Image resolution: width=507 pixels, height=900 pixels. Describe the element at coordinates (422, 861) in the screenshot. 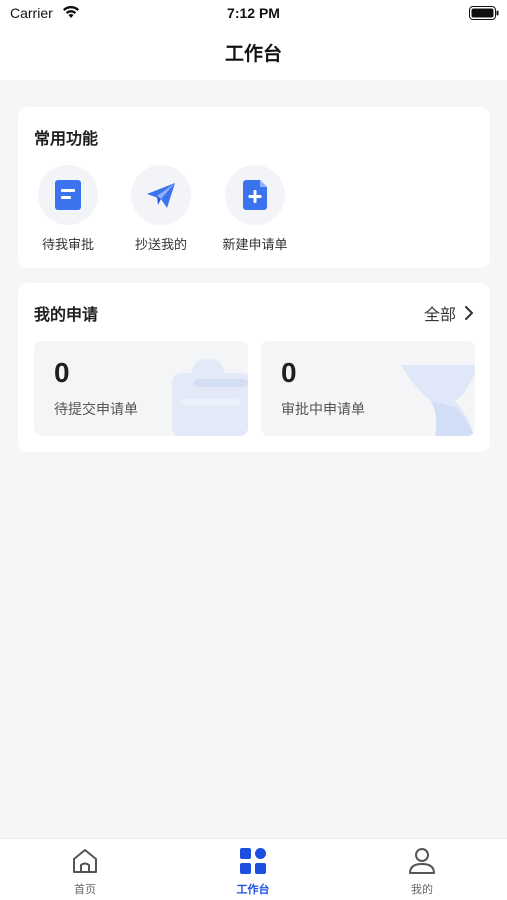

I see `user-icon` at that location.